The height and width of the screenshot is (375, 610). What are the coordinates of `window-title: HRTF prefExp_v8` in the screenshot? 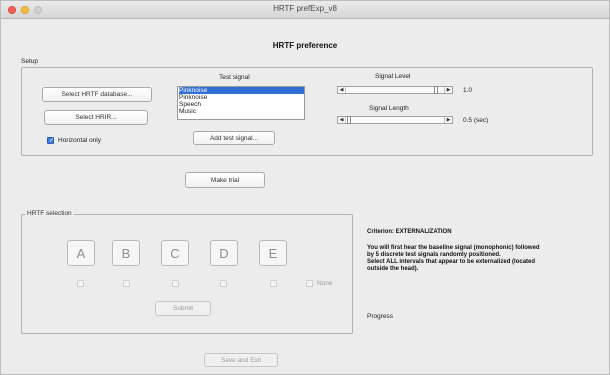 It's located at (305, 8).